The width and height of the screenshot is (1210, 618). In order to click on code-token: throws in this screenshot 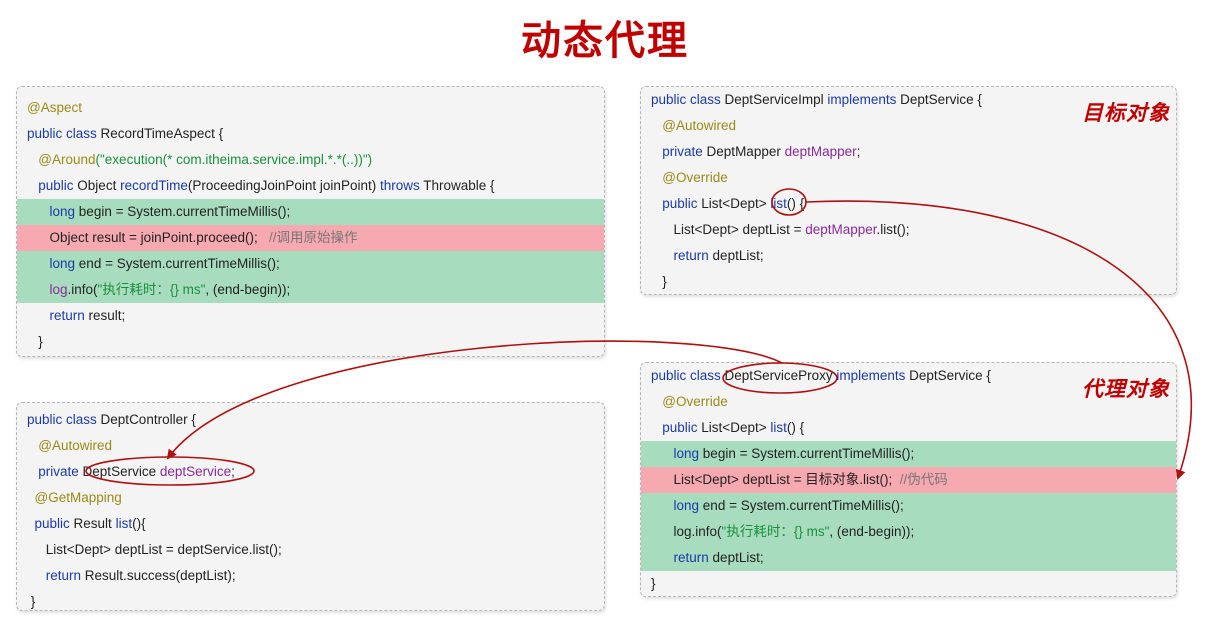, I will do `click(401, 185)`.